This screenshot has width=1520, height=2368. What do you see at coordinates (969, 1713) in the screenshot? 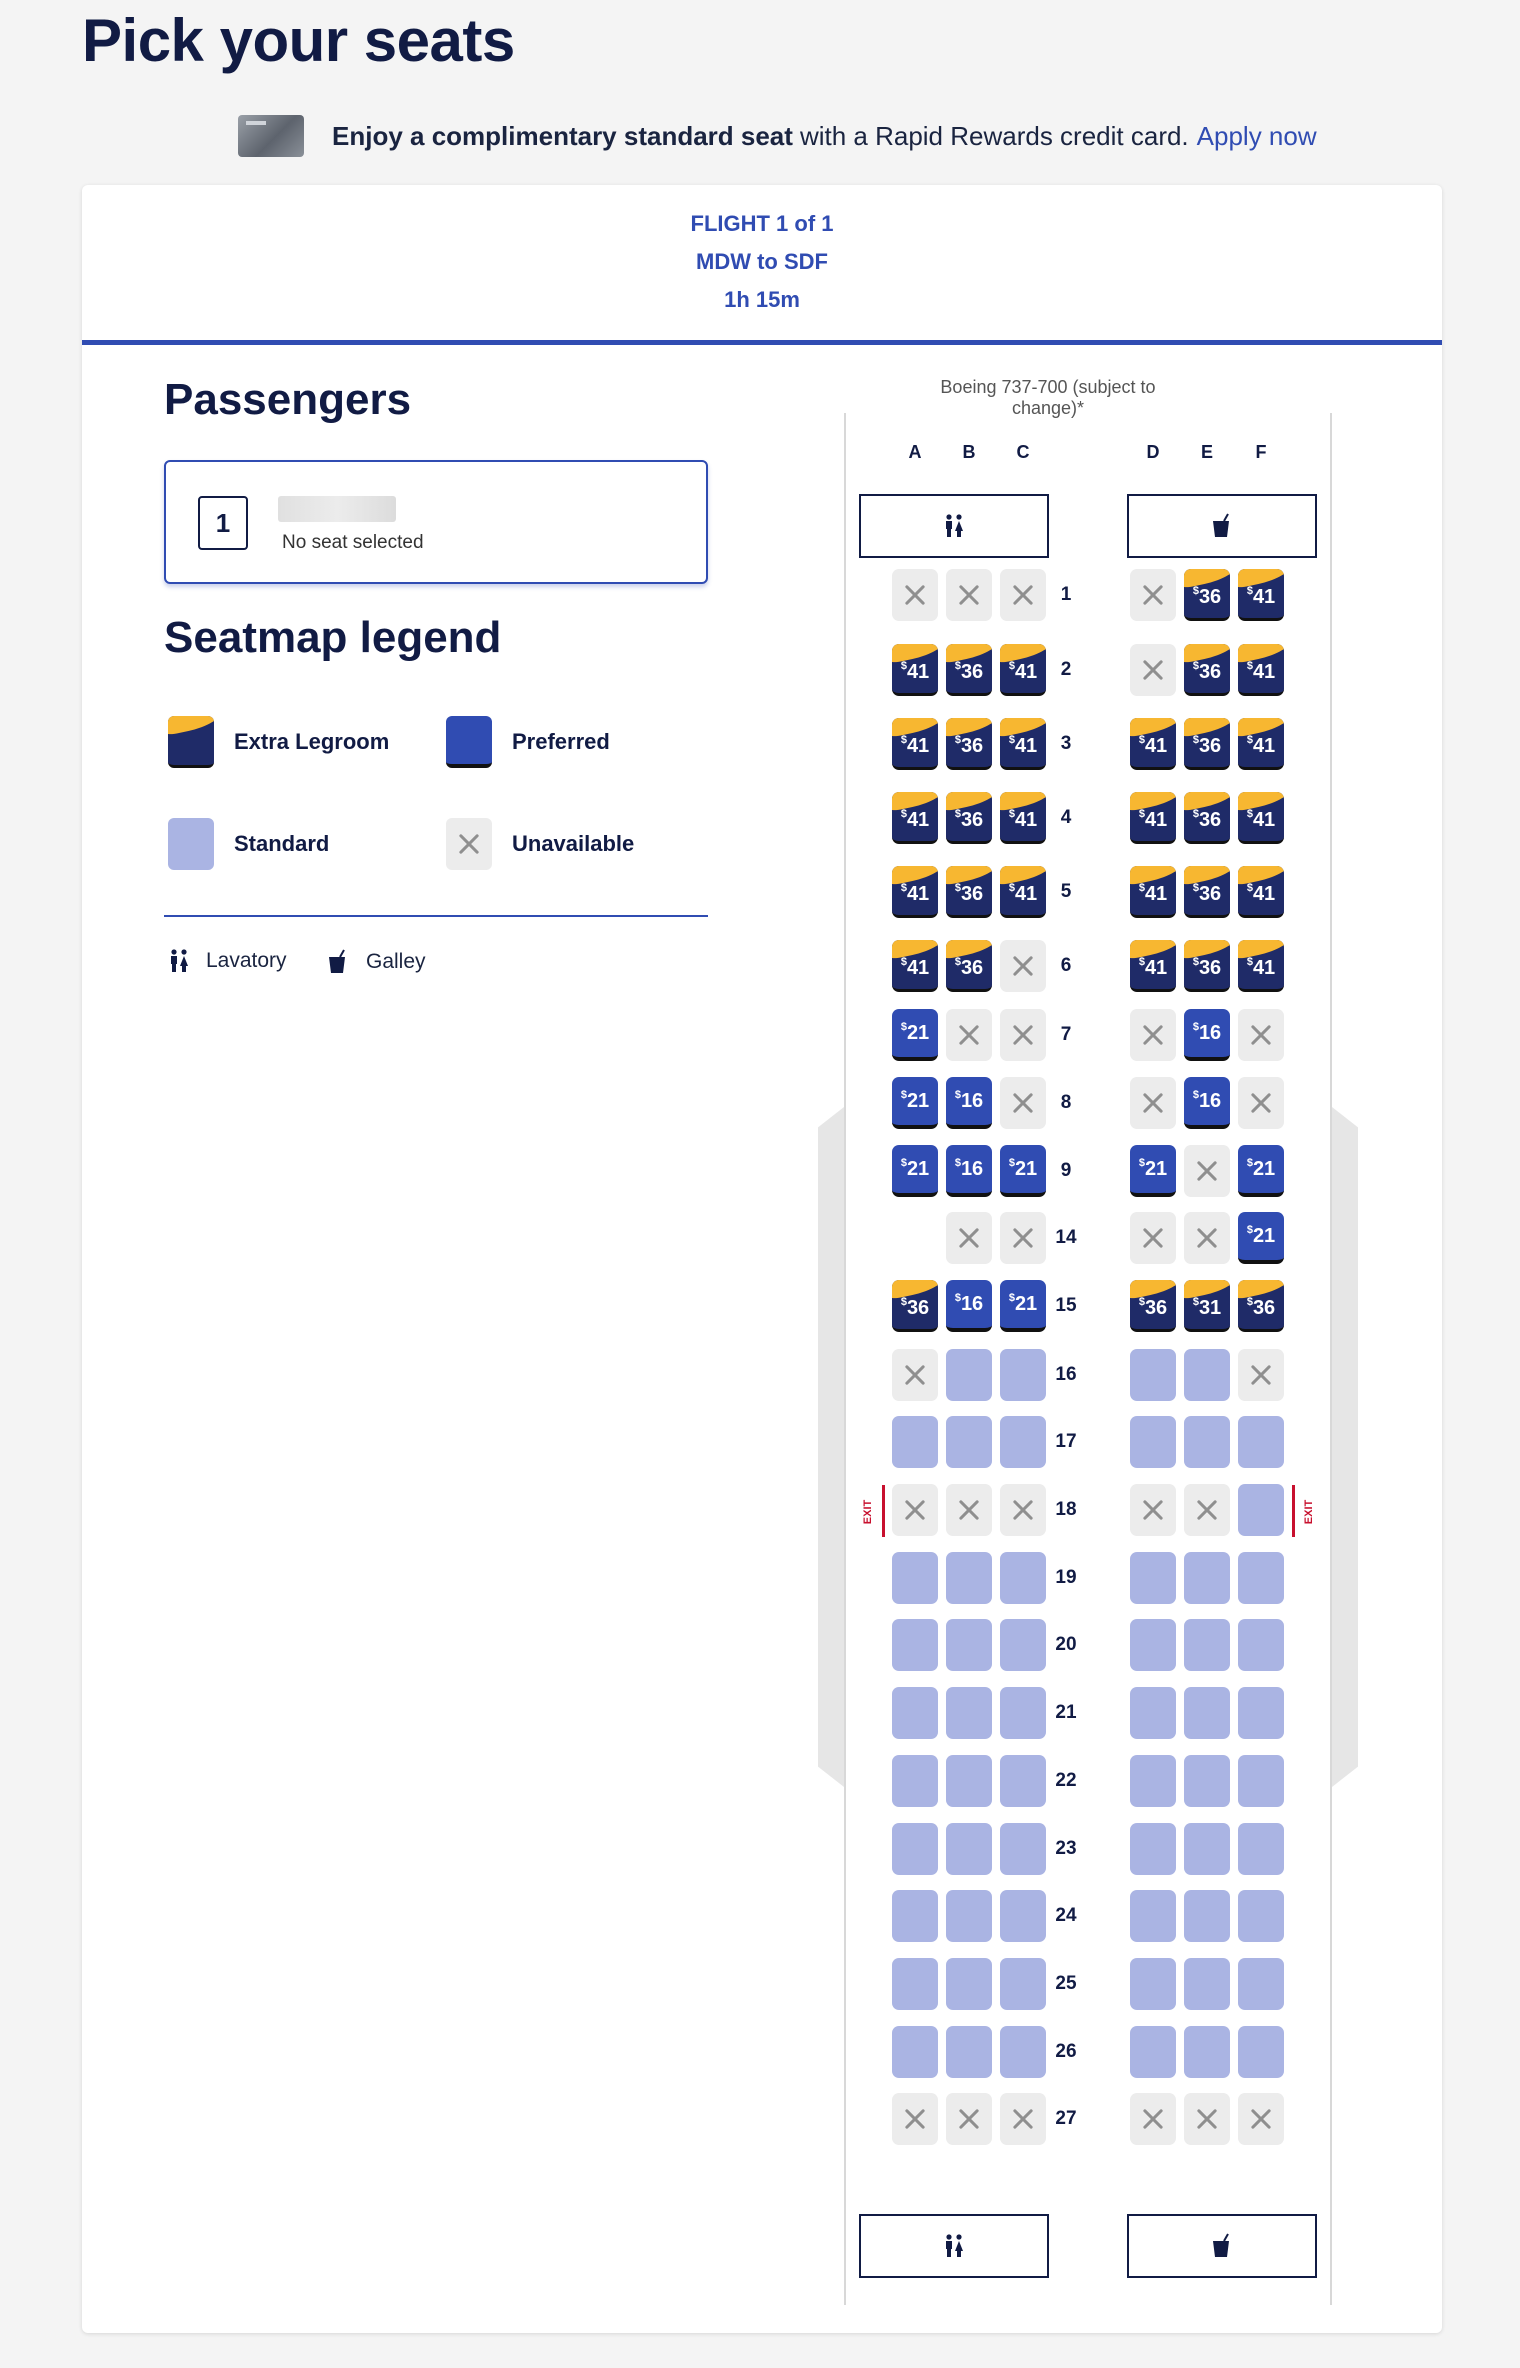
I see `seat-21b` at bounding box center [969, 1713].